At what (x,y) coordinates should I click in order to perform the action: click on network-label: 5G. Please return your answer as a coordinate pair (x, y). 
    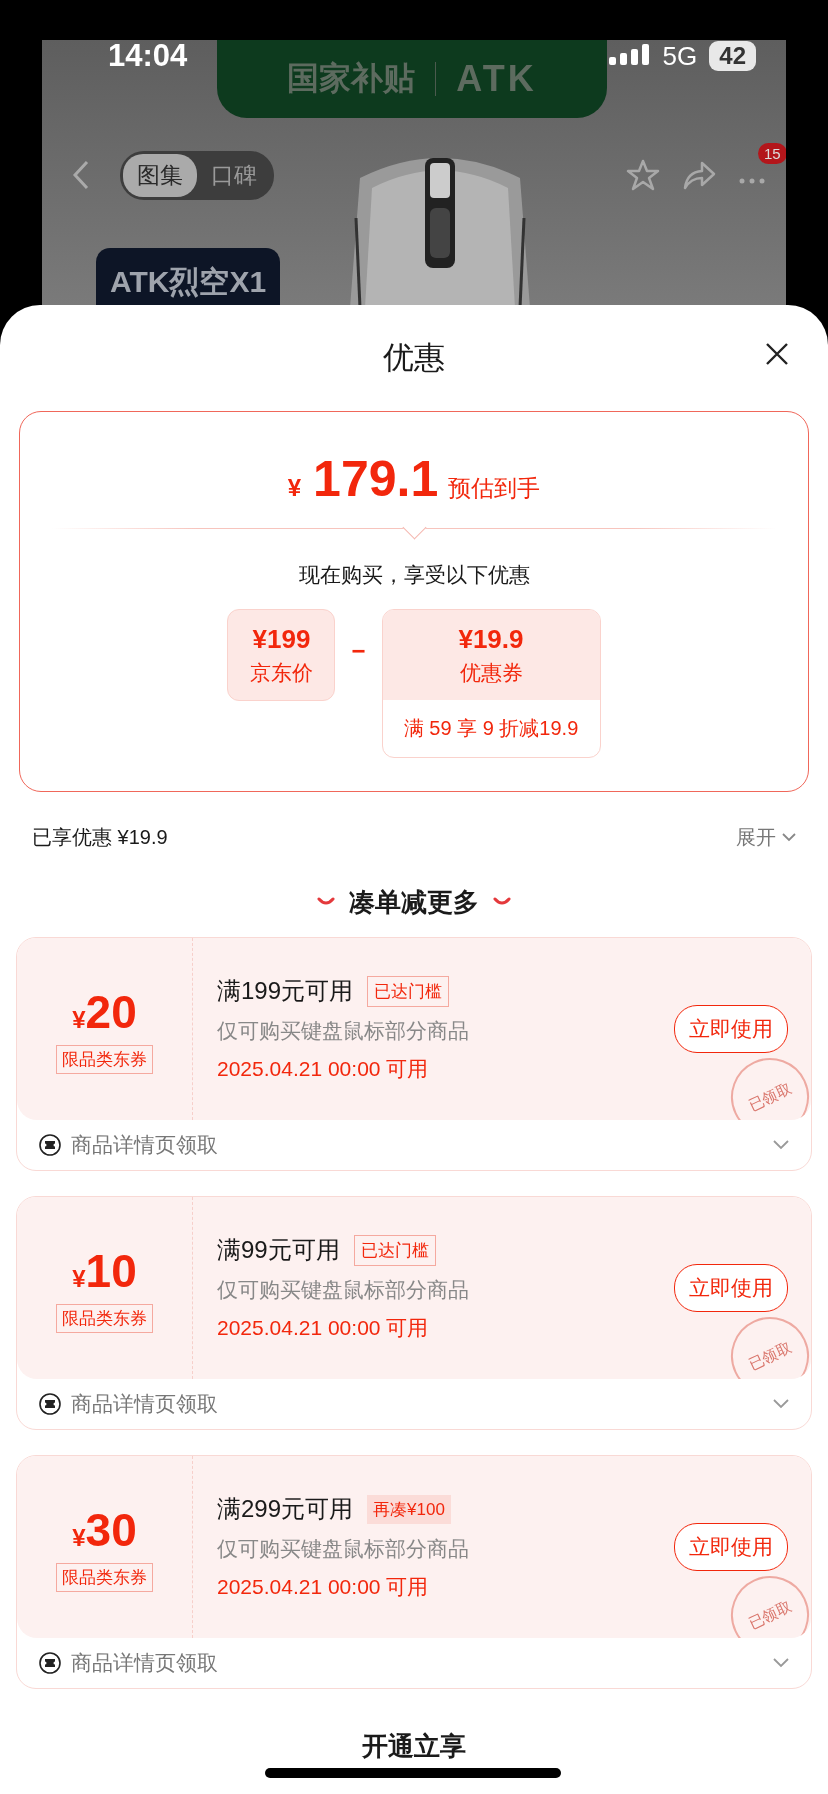
    Looking at the image, I should click on (680, 56).